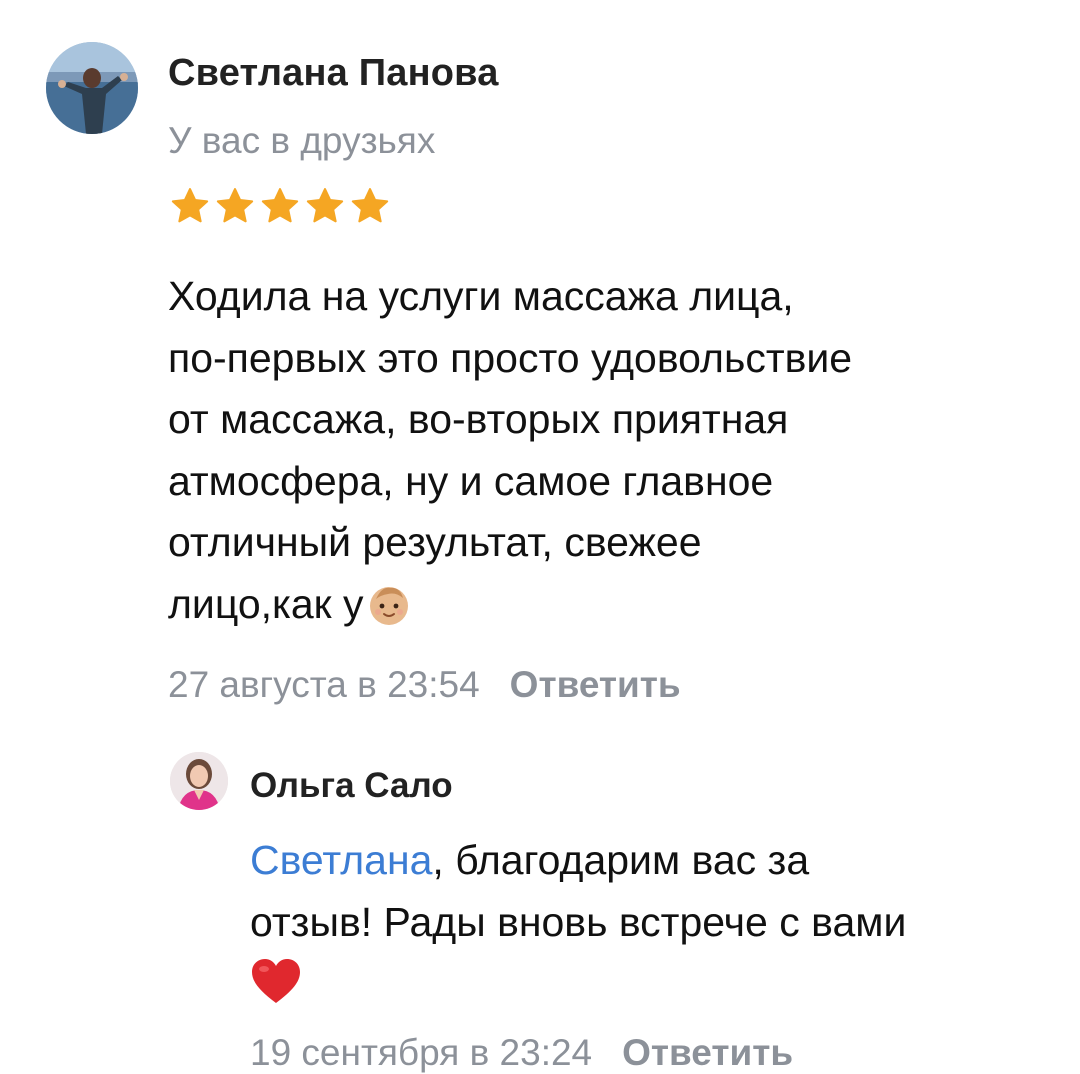 The height and width of the screenshot is (1074, 1080). What do you see at coordinates (621, 860) in the screenshot?
I see `reply-text-fragment: , благодарим вас за` at bounding box center [621, 860].